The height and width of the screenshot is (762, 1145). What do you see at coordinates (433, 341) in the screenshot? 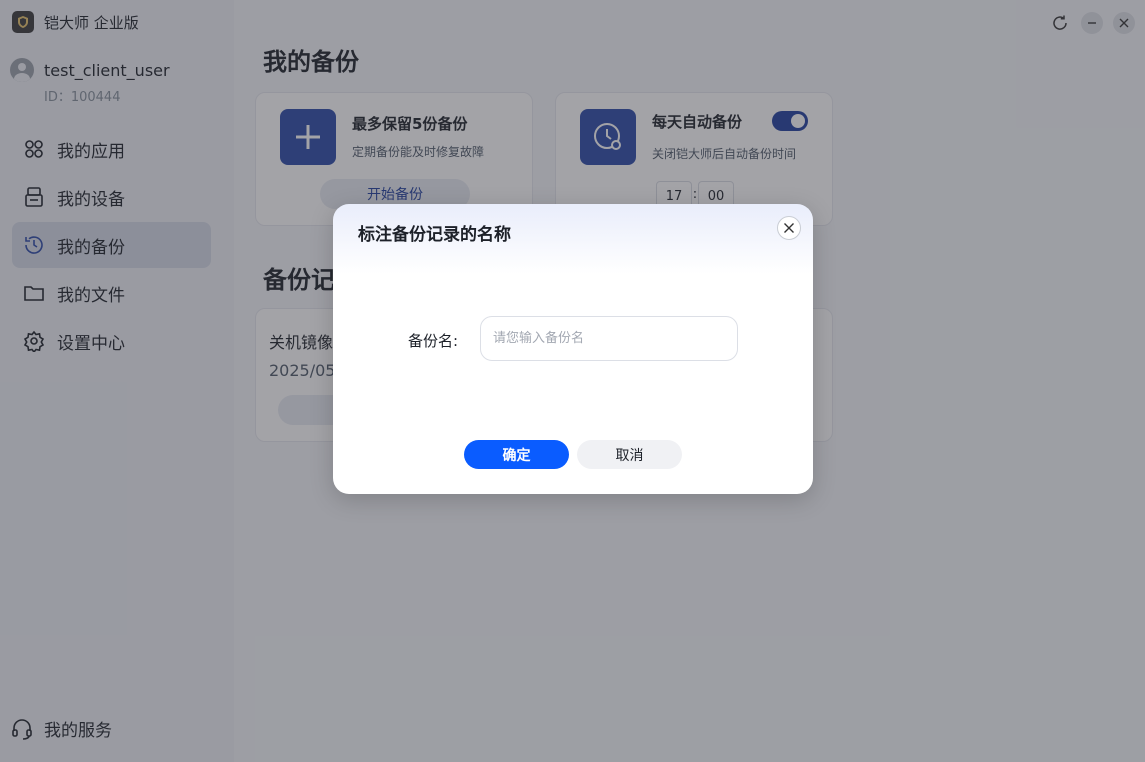
I see `backup-name-label: 备份名:` at bounding box center [433, 341].